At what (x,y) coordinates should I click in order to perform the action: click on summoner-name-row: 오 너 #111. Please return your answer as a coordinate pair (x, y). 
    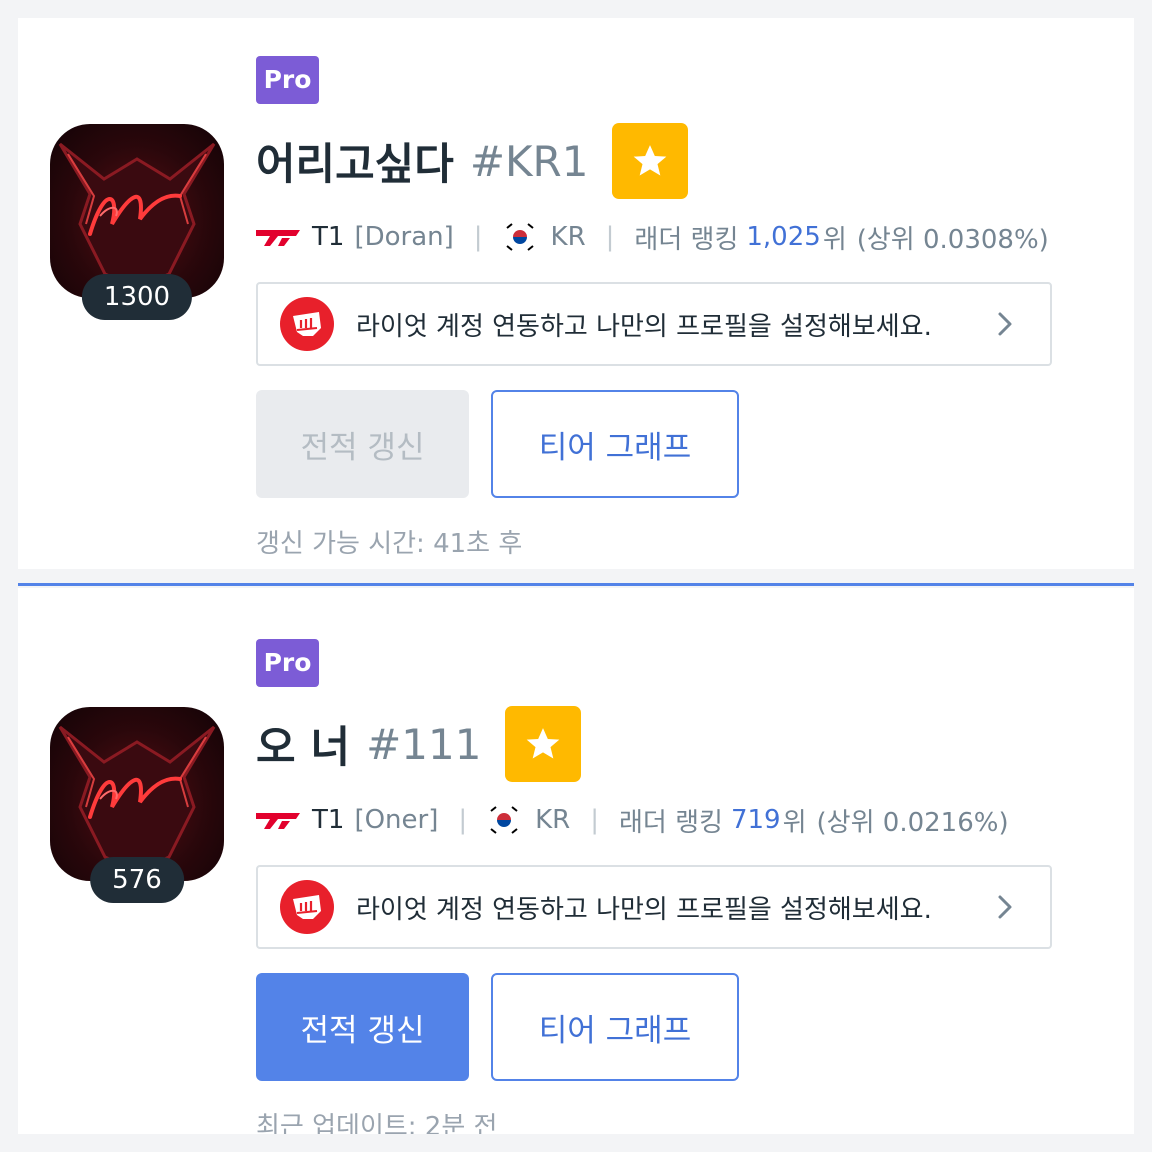
    Looking at the image, I should click on (419, 744).